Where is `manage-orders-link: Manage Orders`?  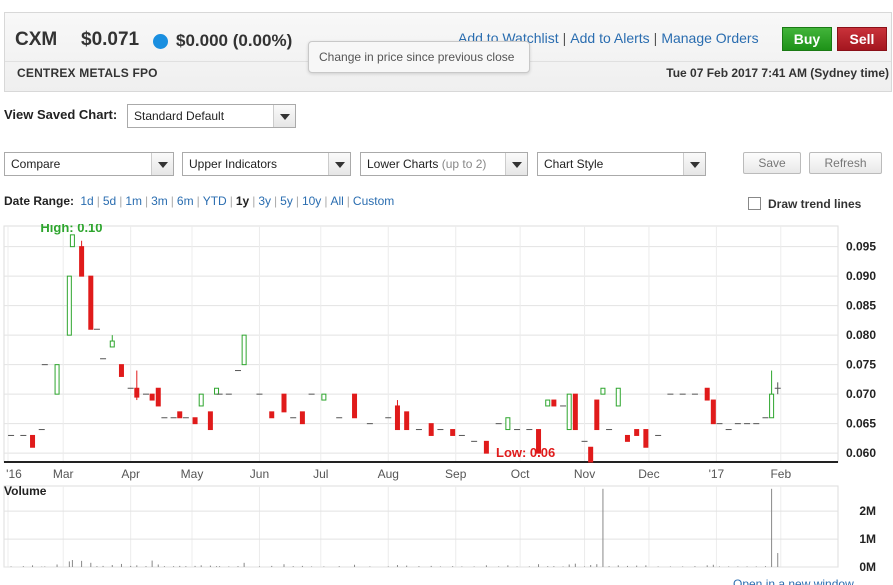
manage-orders-link: Manage Orders is located at coordinates (709, 38).